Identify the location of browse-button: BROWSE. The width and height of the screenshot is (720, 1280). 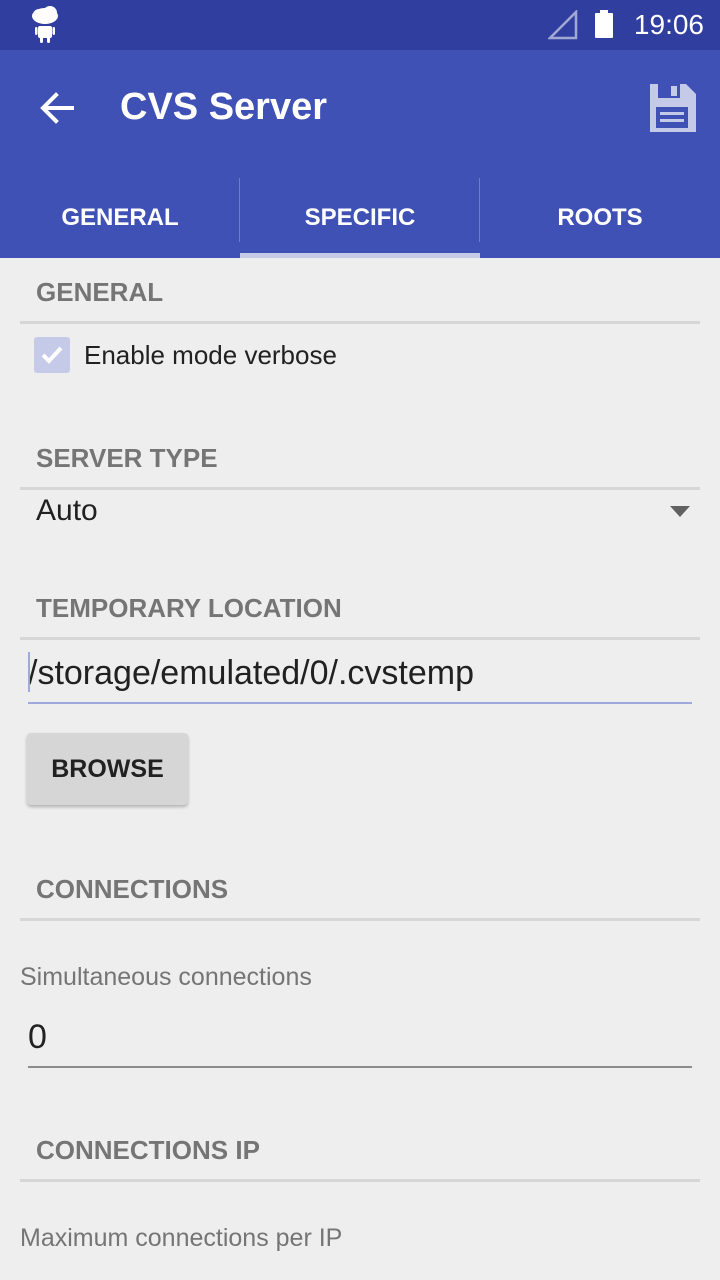
(107, 769).